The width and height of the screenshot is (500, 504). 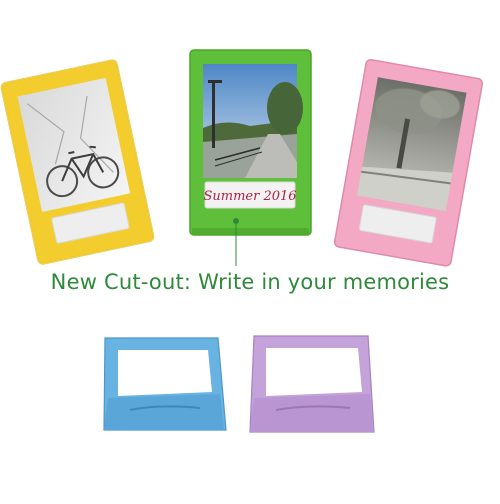 What do you see at coordinates (250, 282) in the screenshot?
I see `caption-text: New Cut-out: Write in your memories` at bounding box center [250, 282].